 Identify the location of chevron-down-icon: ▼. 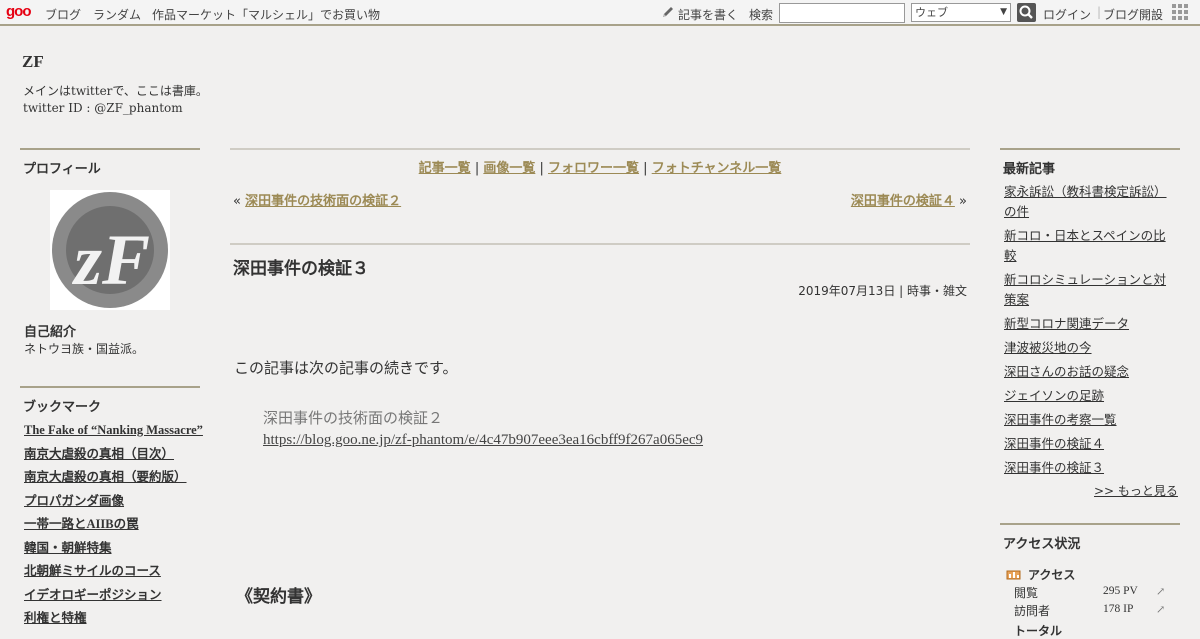
(1003, 12).